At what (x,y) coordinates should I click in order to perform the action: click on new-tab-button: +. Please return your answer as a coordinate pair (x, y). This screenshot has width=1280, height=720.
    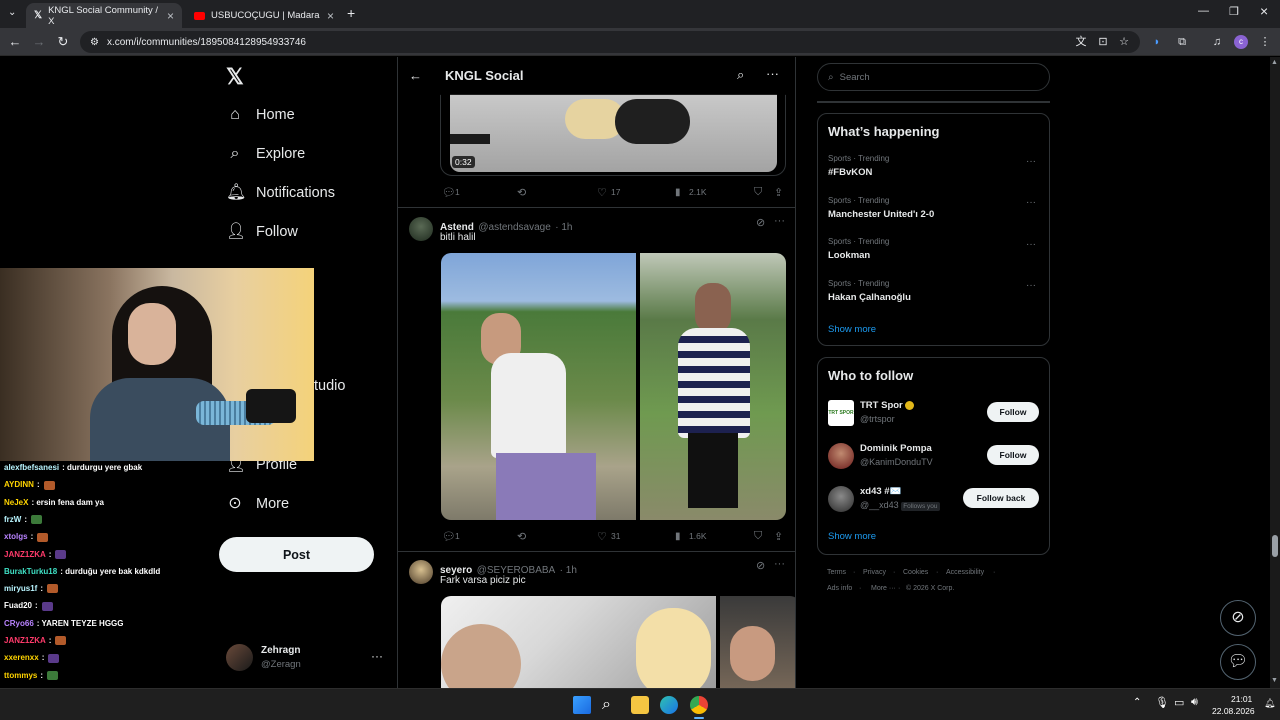
    Looking at the image, I should click on (351, 13).